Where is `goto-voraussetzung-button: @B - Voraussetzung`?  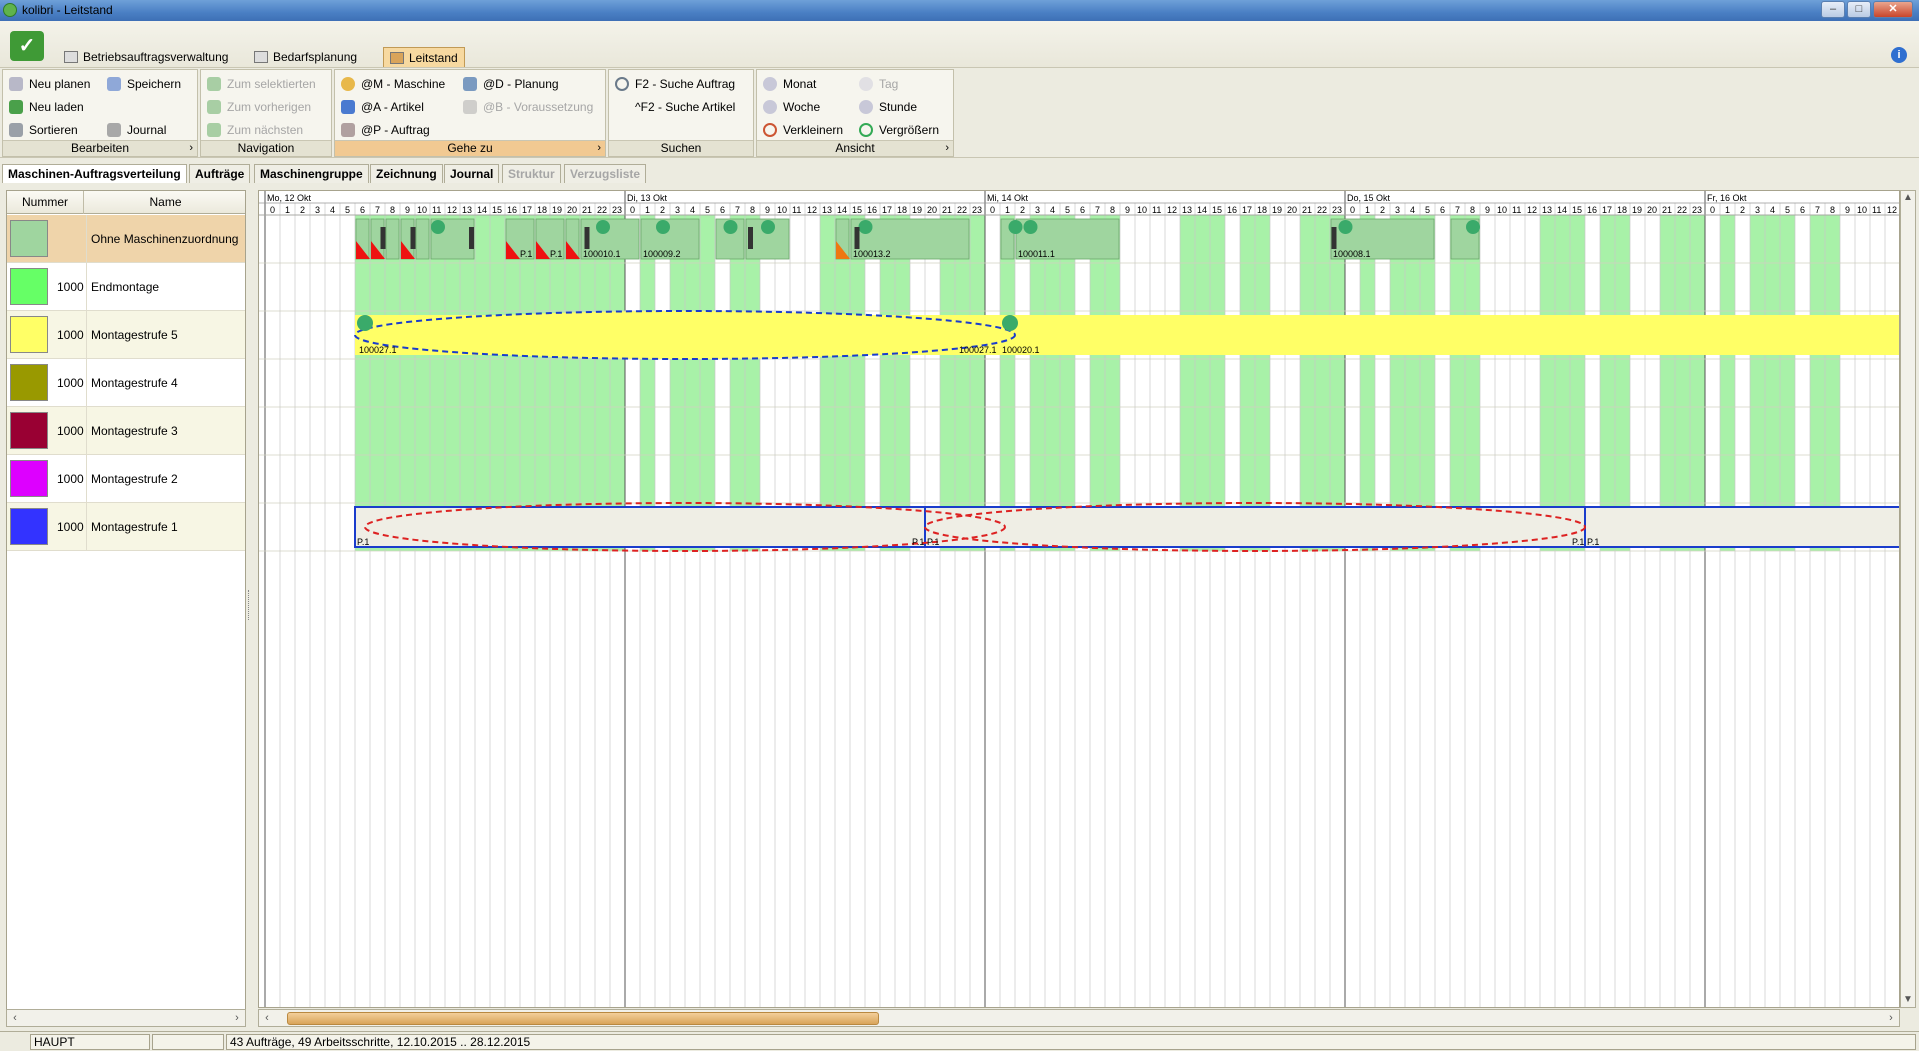 goto-voraussetzung-button: @B - Voraussetzung is located at coordinates (528, 107).